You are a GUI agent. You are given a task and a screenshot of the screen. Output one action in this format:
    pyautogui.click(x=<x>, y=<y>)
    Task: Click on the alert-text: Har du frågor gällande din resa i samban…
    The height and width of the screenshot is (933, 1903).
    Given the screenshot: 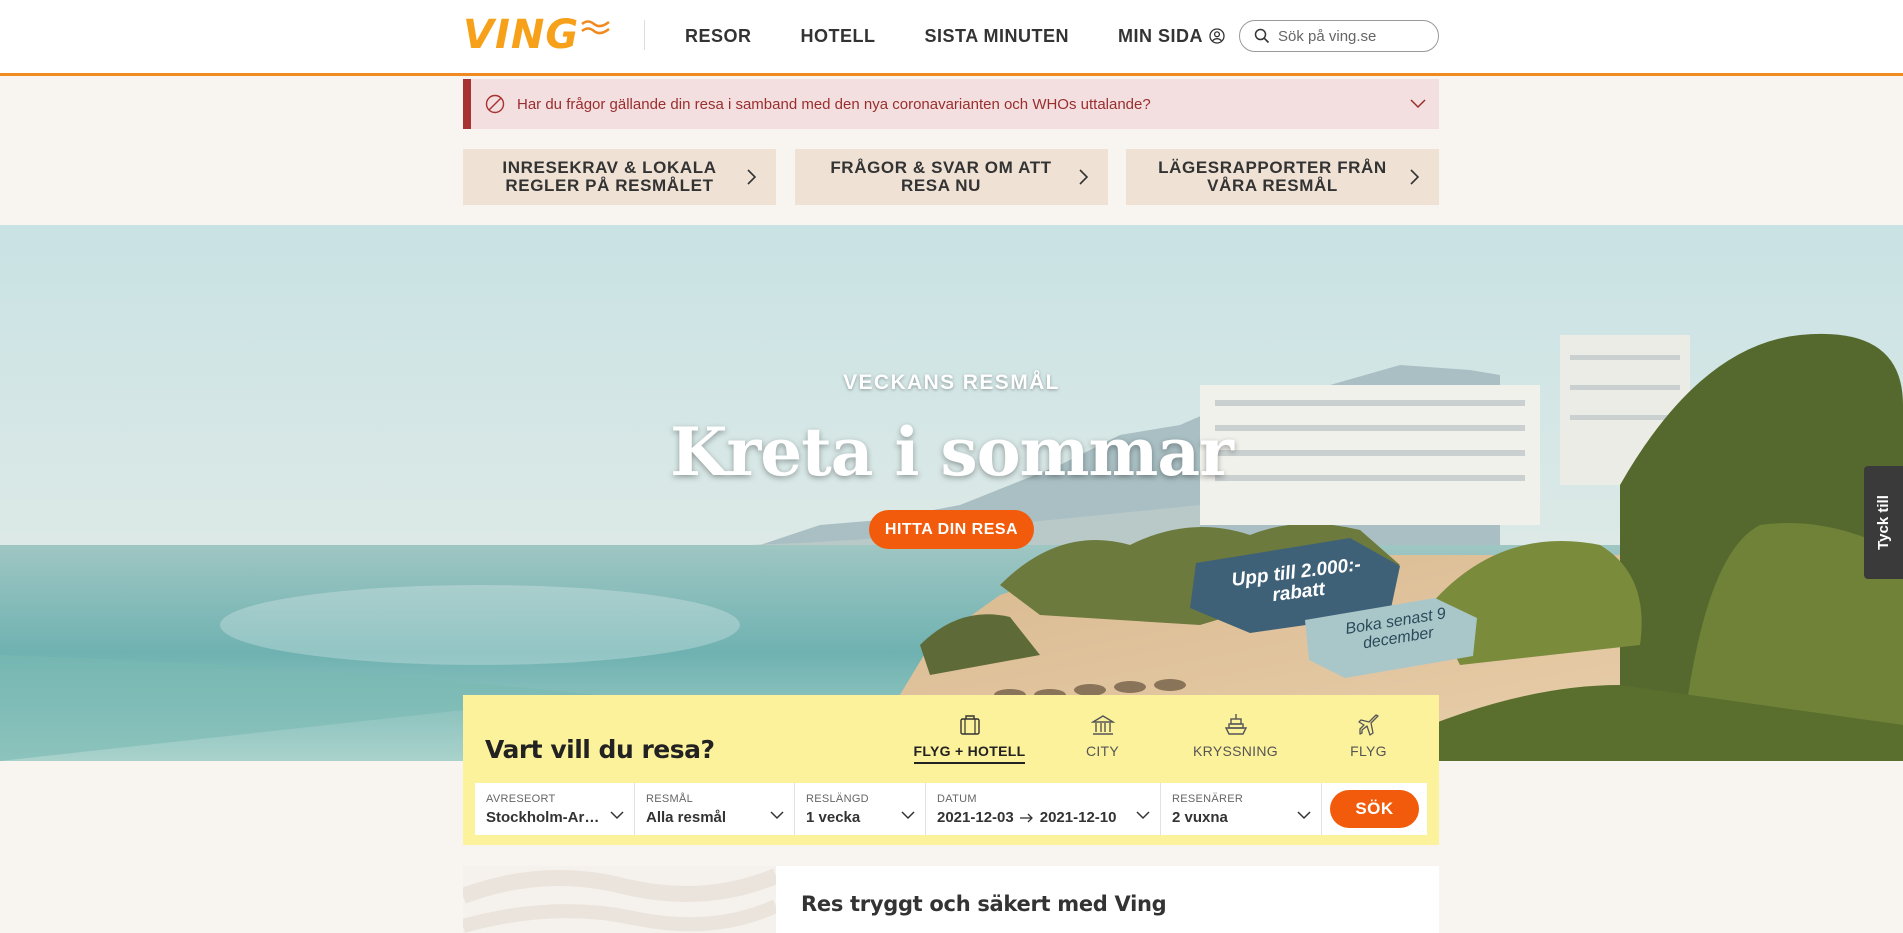 What is the action you would take?
    pyautogui.click(x=834, y=104)
    